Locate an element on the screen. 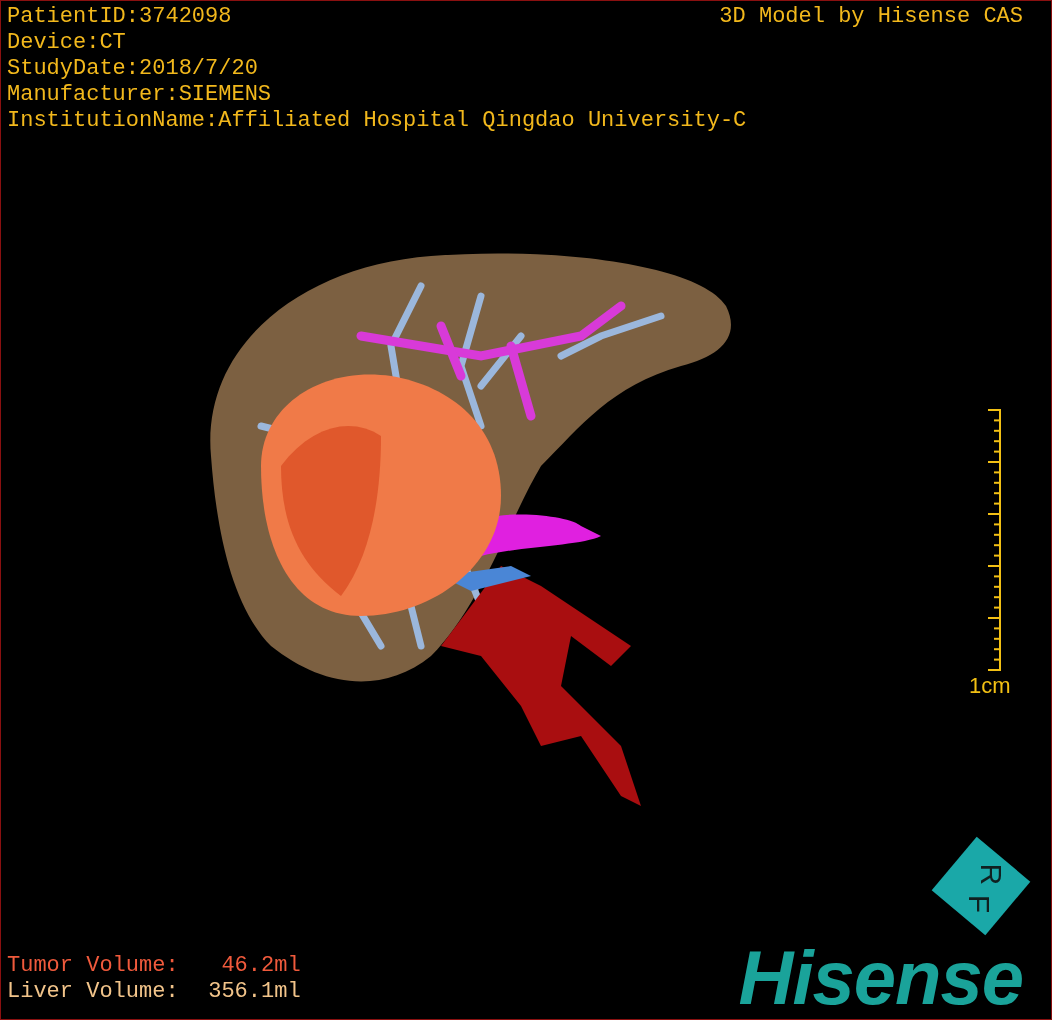 Image resolution: width=1052 pixels, height=1020 pixels. volume-text: Liver Volume: 356.1ml is located at coordinates (154, 992).